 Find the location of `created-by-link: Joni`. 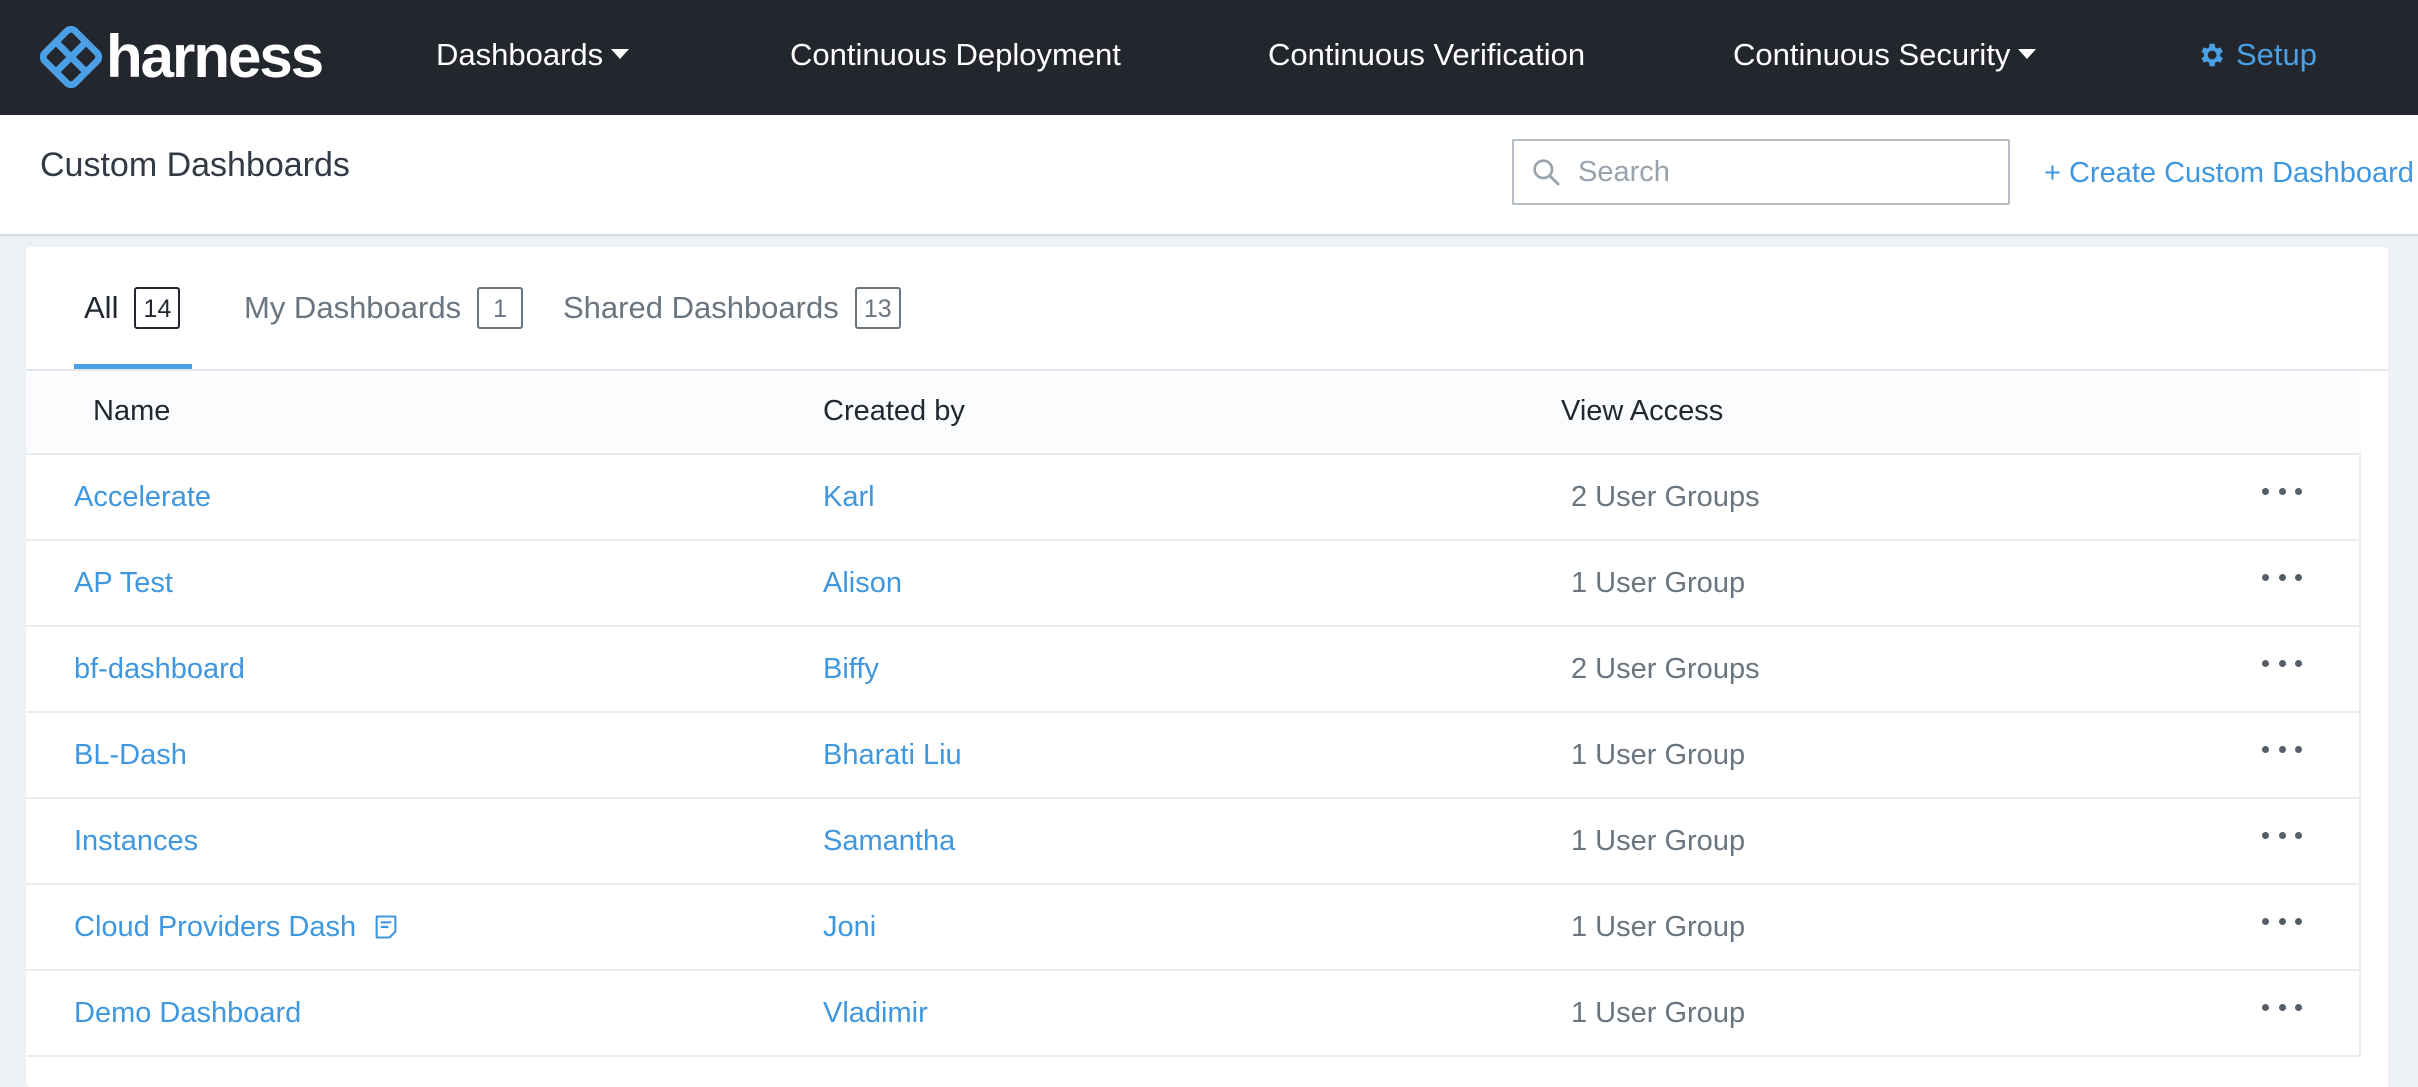

created-by-link: Joni is located at coordinates (849, 927).